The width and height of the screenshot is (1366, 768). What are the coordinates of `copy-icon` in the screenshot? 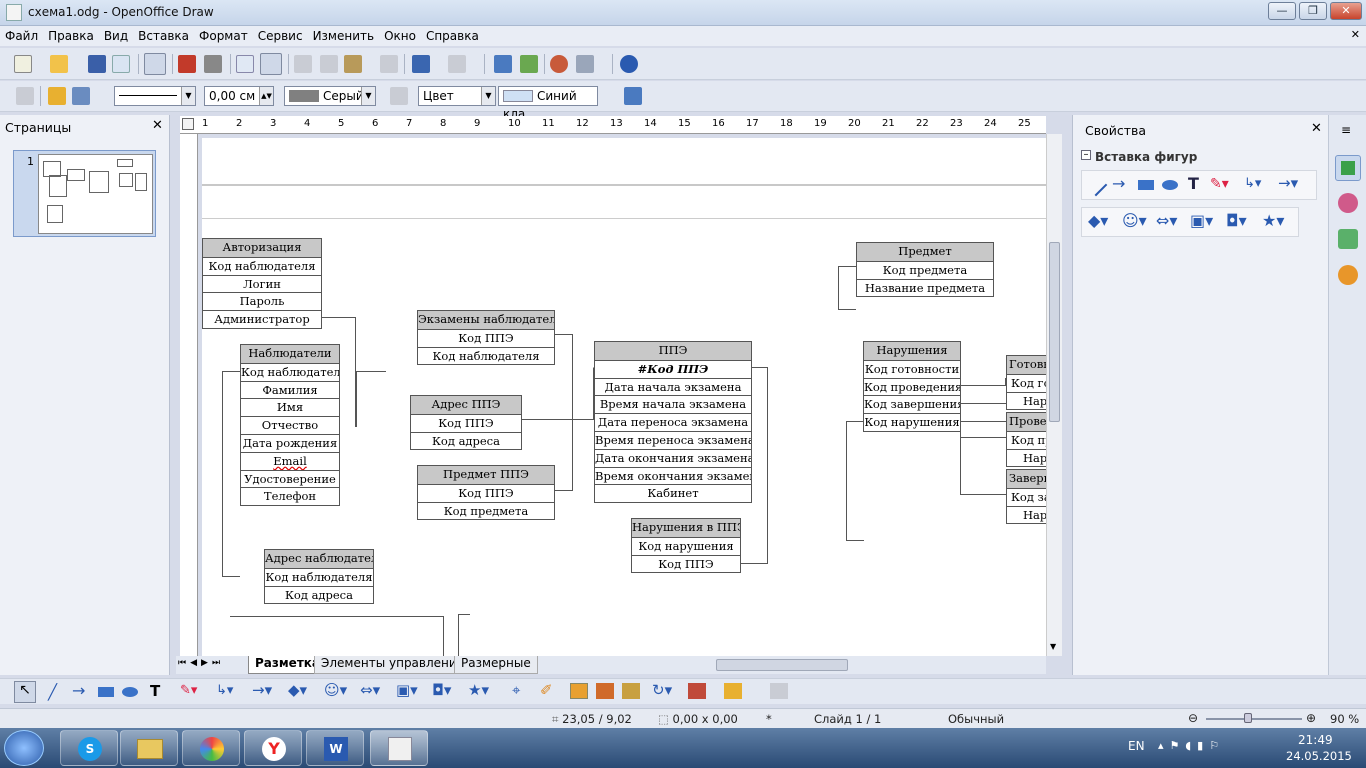 It's located at (329, 64).